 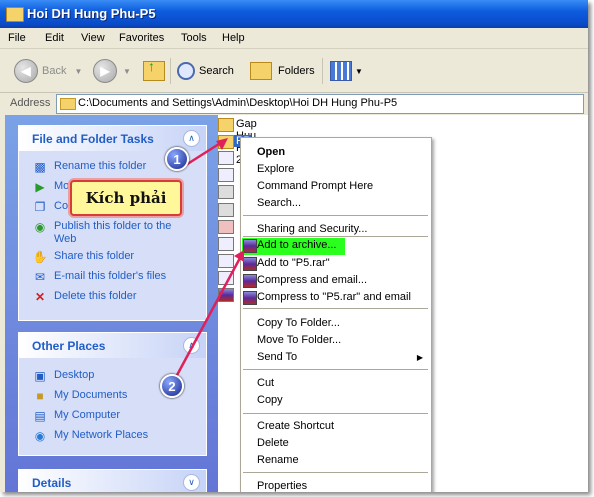 What do you see at coordinates (126, 198) in the screenshot?
I see `right-click-callout: Kích phải` at bounding box center [126, 198].